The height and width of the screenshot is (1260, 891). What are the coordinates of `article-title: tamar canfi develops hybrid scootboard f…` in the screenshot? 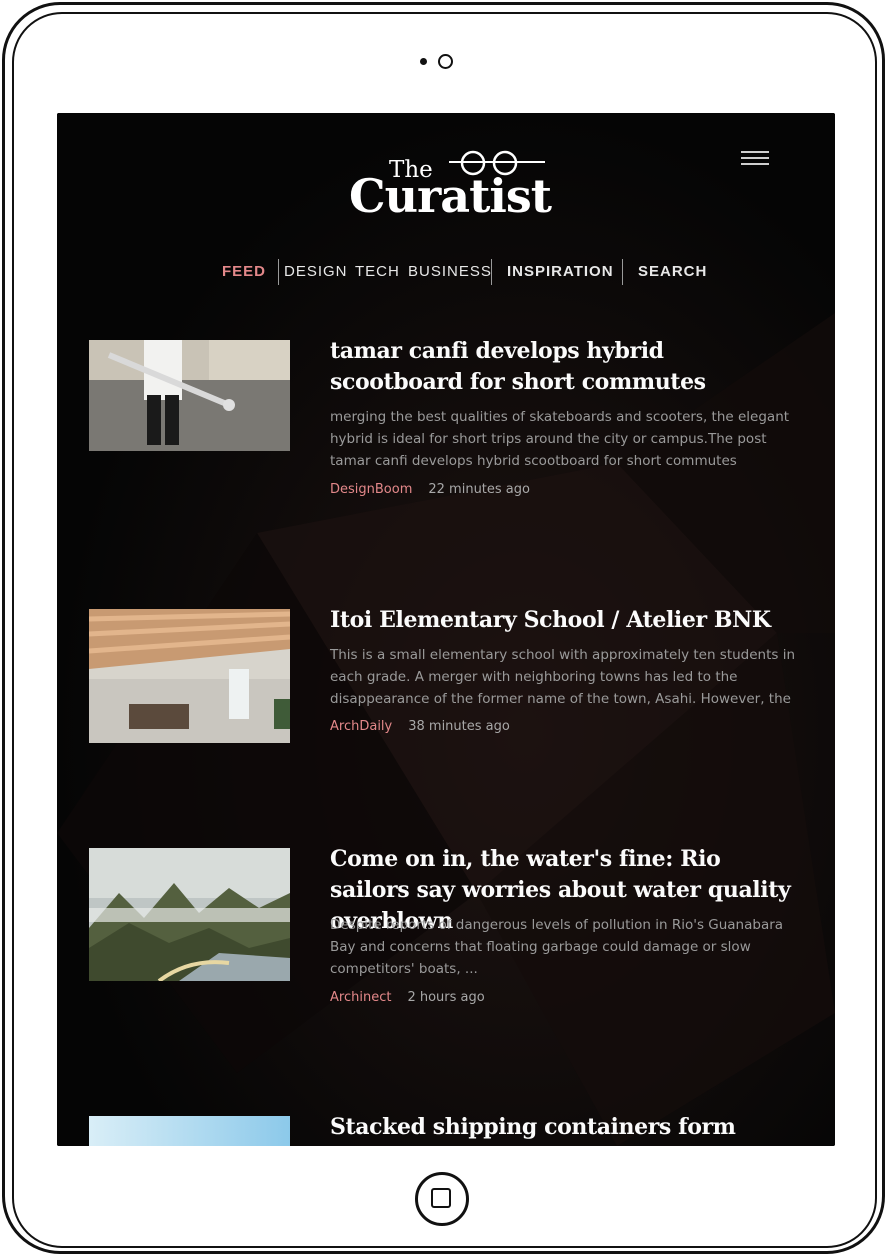 It's located at (565, 367).